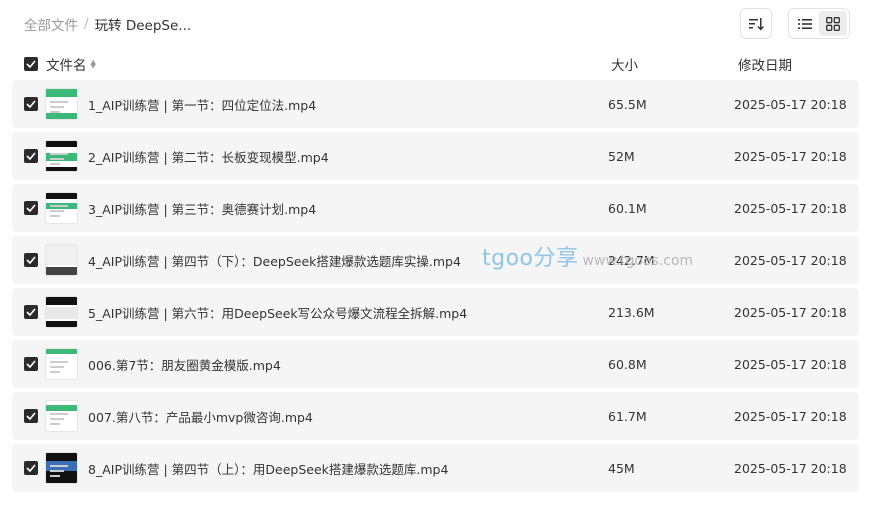 This screenshot has width=874, height=514. Describe the element at coordinates (627, 208) in the screenshot. I see `file-size: 60.1M` at that location.